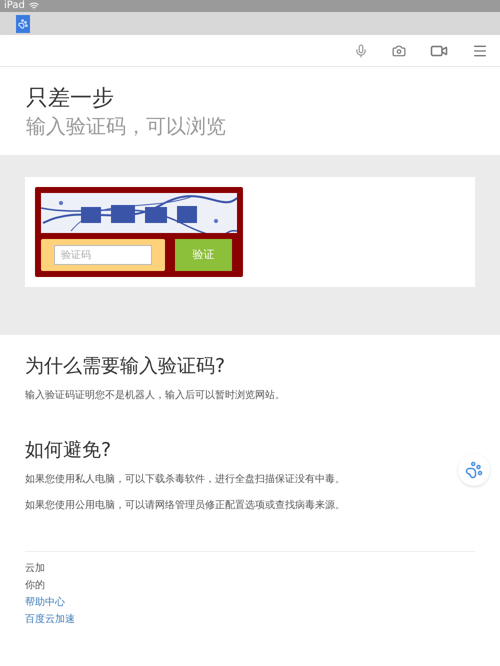 The height and width of the screenshot is (666, 500). I want to click on device-name: iPad, so click(14, 6).